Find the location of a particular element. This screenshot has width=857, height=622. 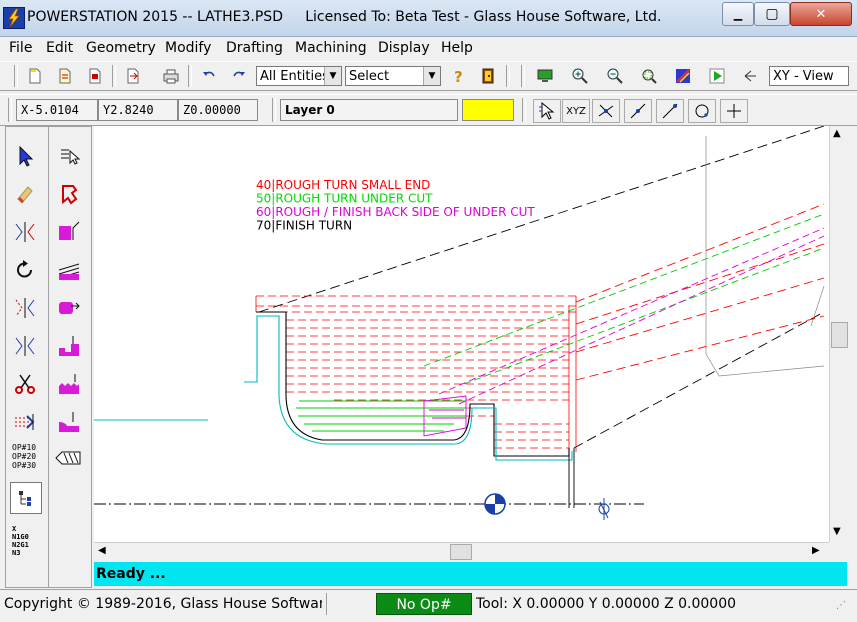

menu-file: File is located at coordinates (20, 48).